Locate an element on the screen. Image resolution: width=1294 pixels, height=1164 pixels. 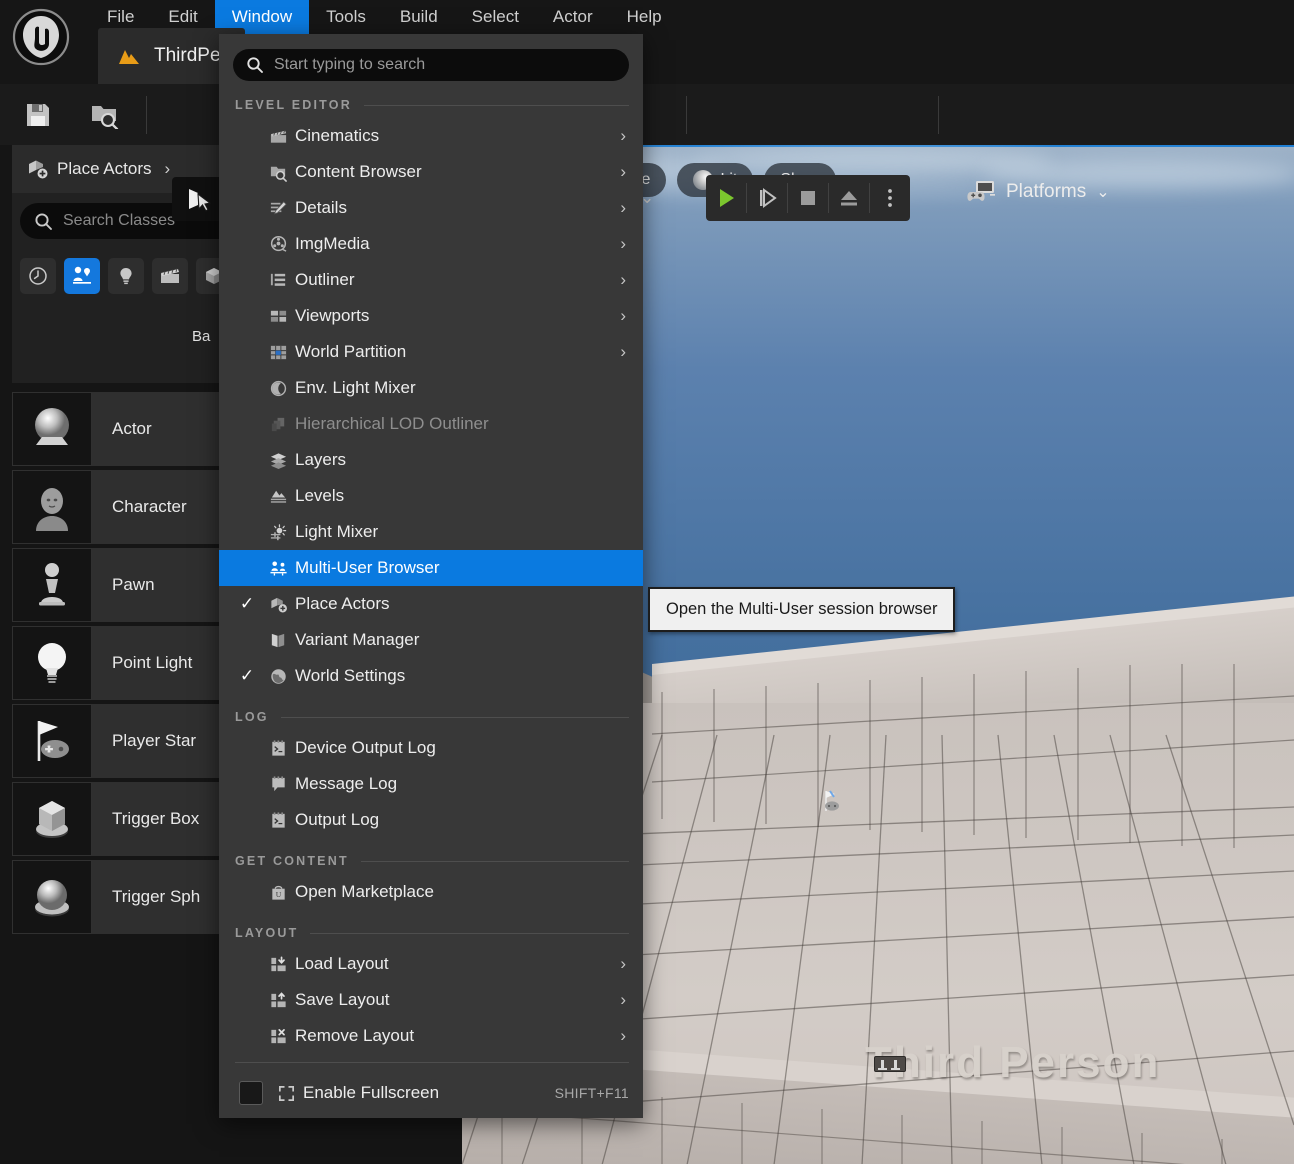
menu-item-world-partition: World Partition › is located at coordinates (431, 352).